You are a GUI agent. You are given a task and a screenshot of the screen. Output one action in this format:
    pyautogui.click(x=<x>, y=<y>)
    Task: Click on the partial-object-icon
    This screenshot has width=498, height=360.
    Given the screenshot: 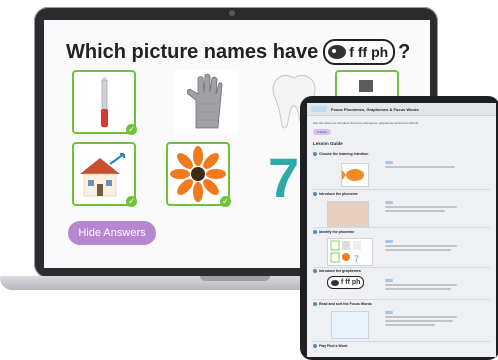 What is the action you would take?
    pyautogui.click(x=366, y=86)
    